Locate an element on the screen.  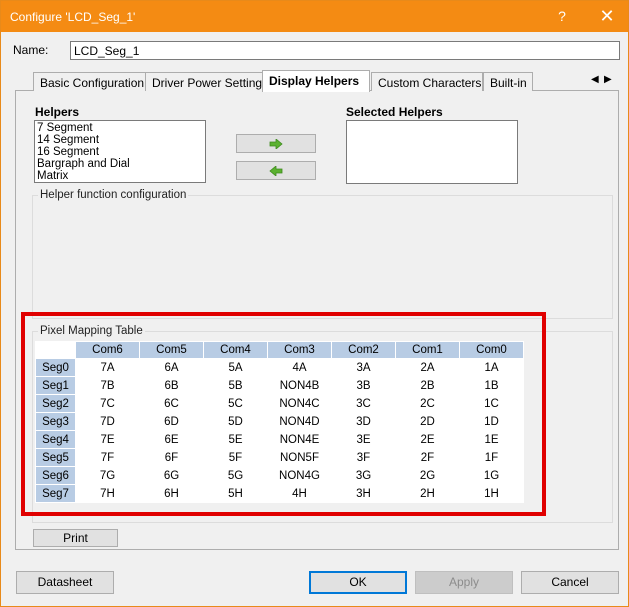
name-input is located at coordinates (345, 50).